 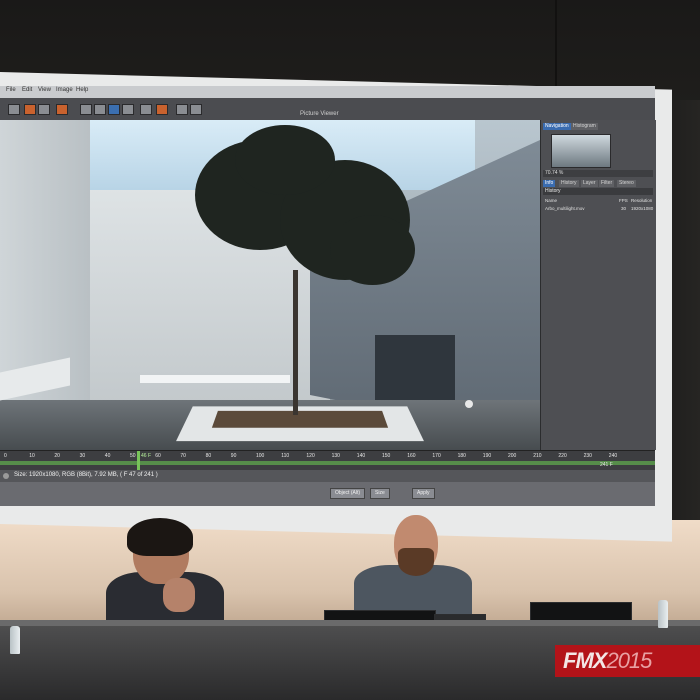 I want to click on panelist-left-hair, so click(x=160, y=537).